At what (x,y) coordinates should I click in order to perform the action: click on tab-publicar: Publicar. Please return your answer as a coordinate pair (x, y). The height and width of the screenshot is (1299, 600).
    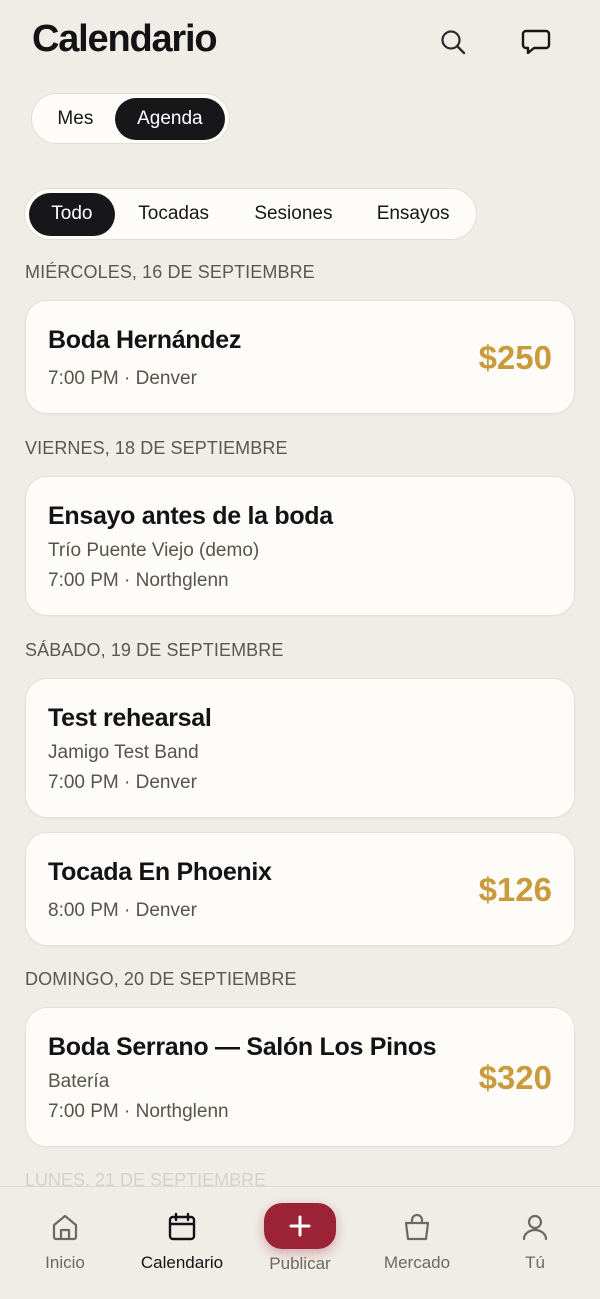
    Looking at the image, I should click on (300, 1237).